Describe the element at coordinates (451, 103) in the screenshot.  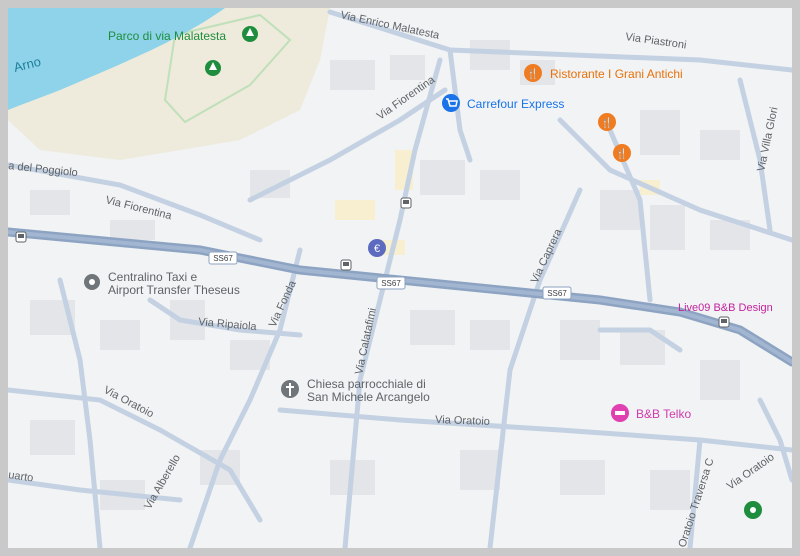
I see `shopping-cart-icon` at that location.